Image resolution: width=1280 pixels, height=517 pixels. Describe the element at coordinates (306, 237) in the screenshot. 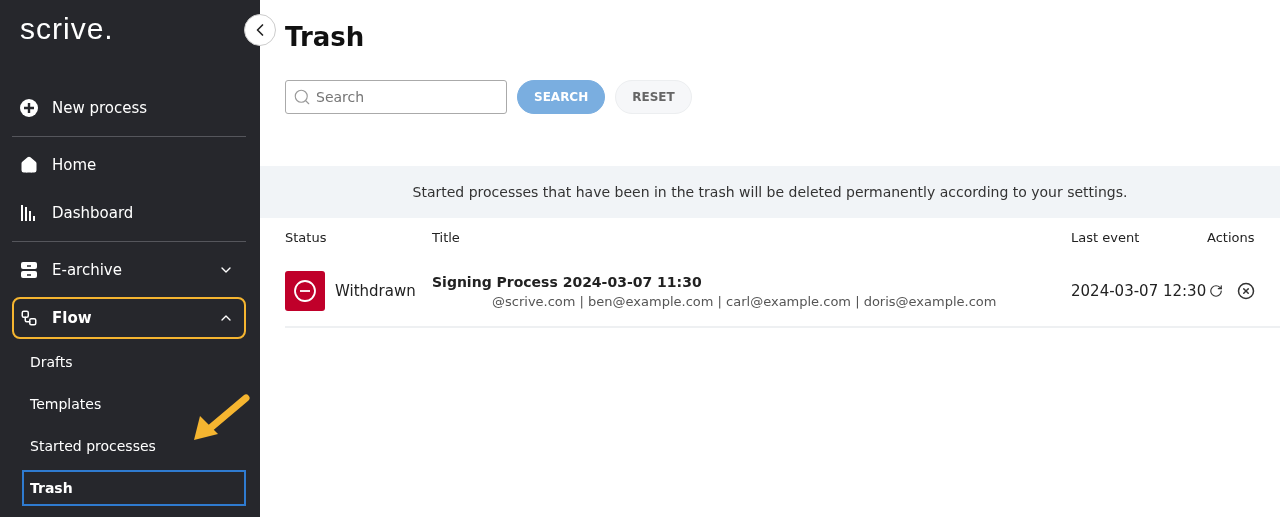

I see `column-header: Status` at that location.